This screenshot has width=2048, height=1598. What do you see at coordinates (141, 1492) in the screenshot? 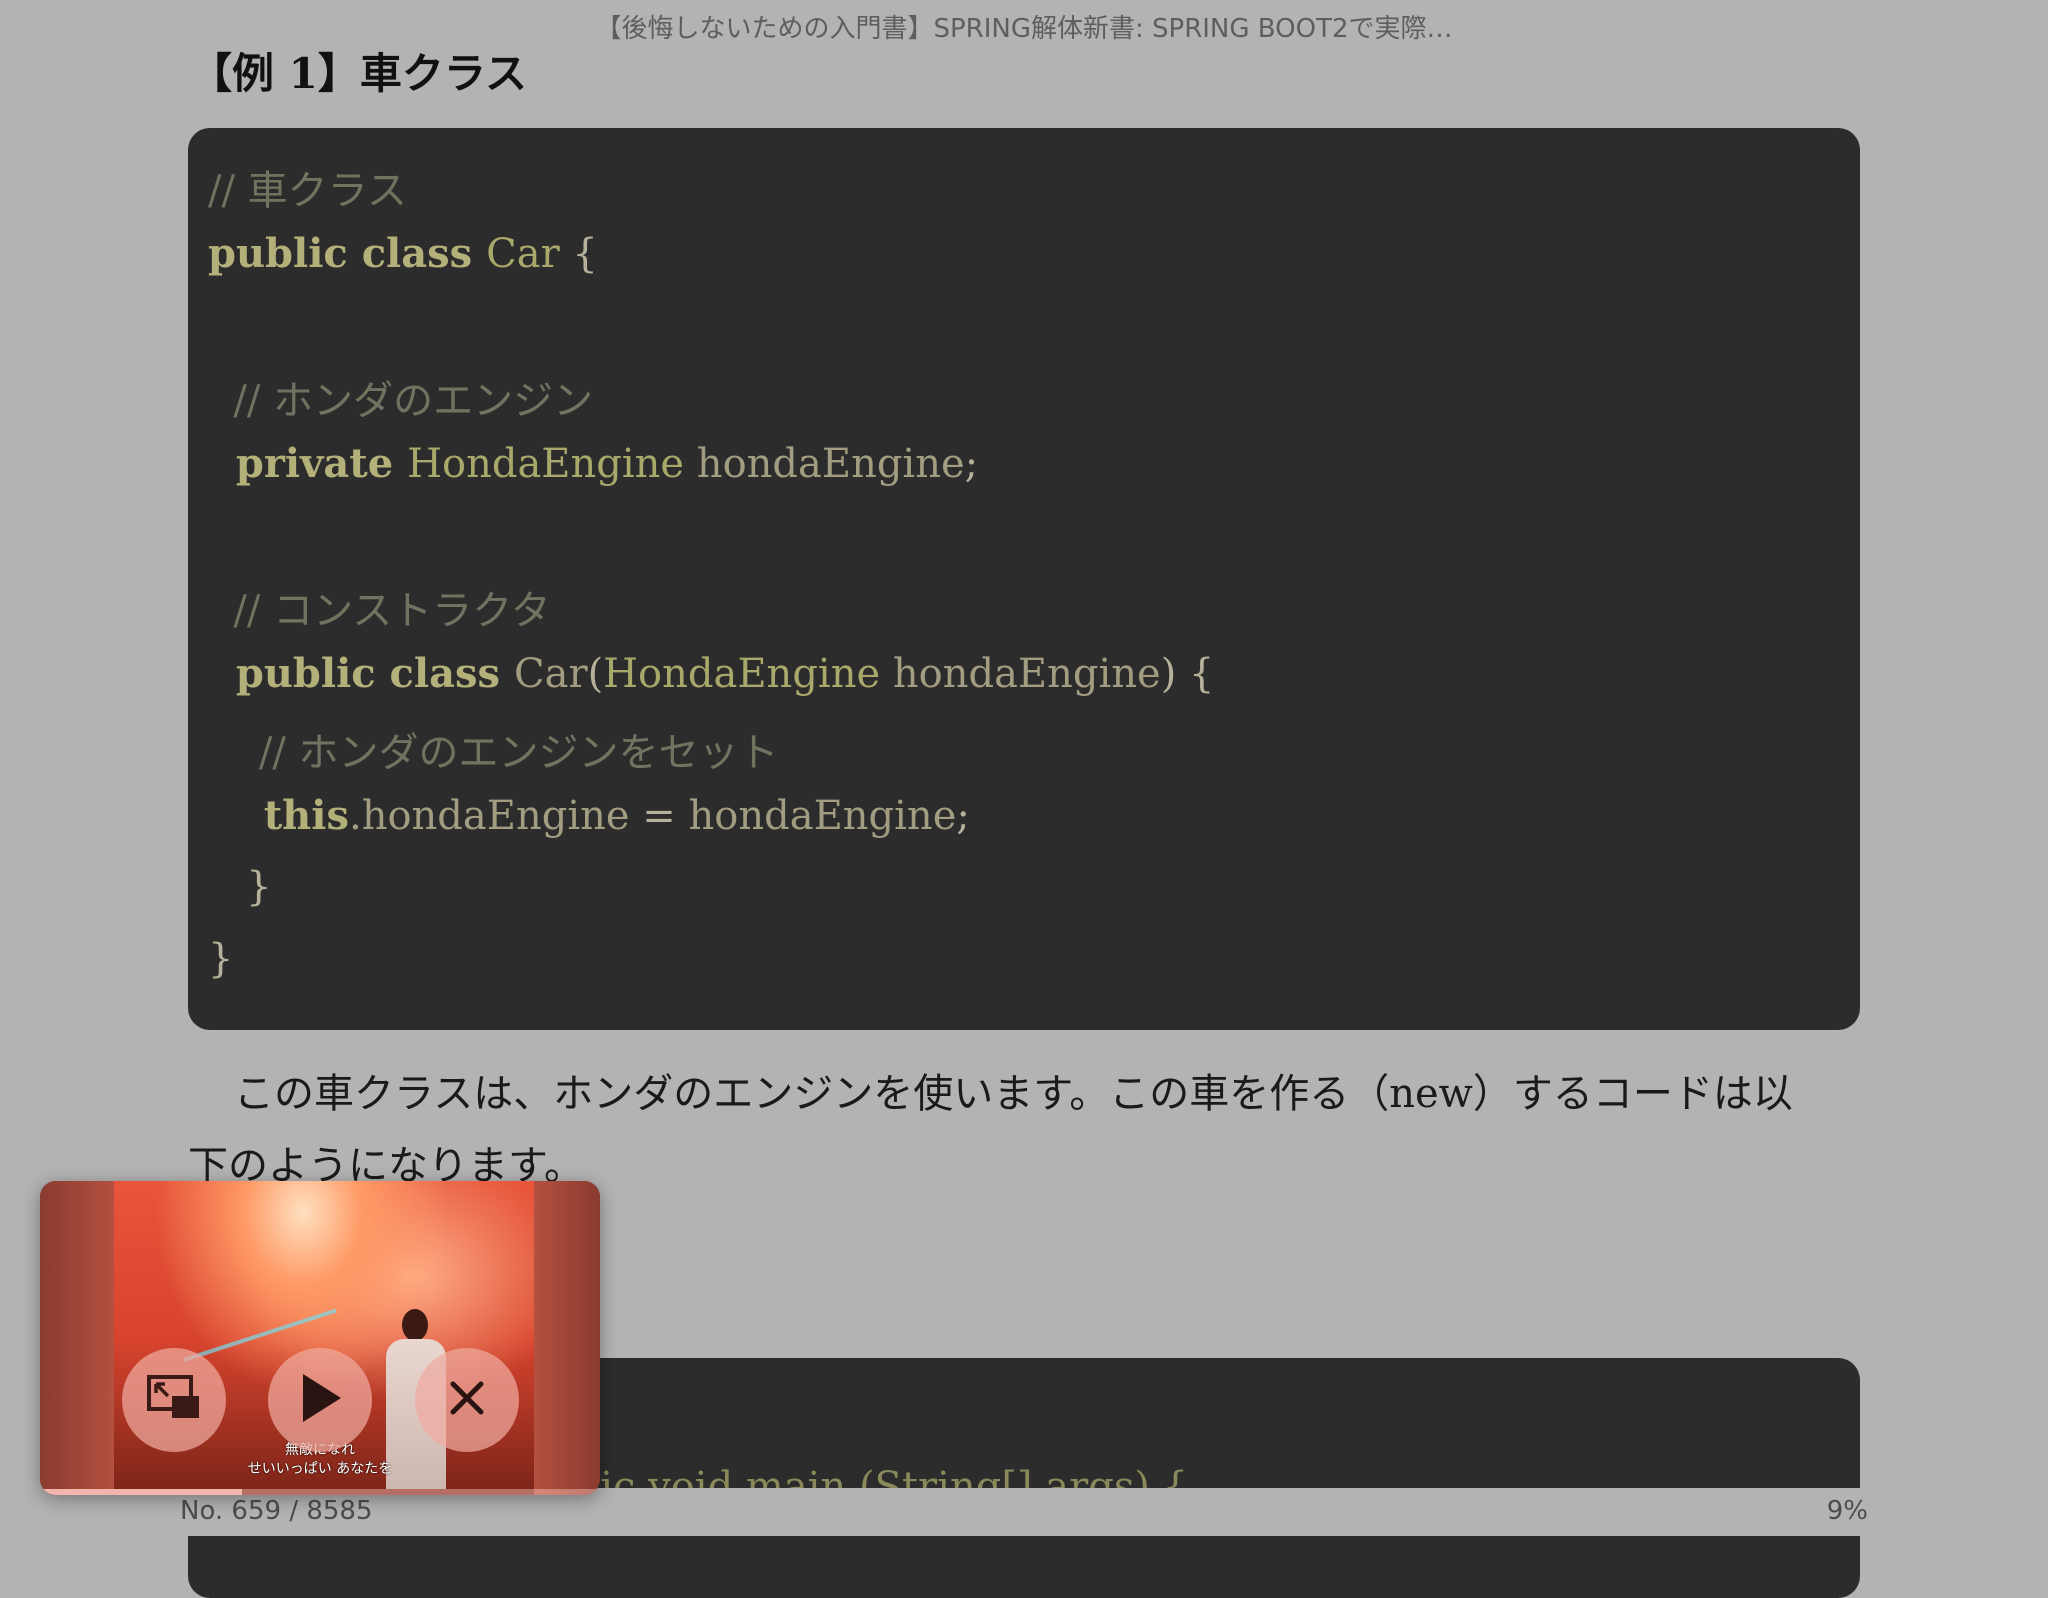
I see `pip-progress-fill` at bounding box center [141, 1492].